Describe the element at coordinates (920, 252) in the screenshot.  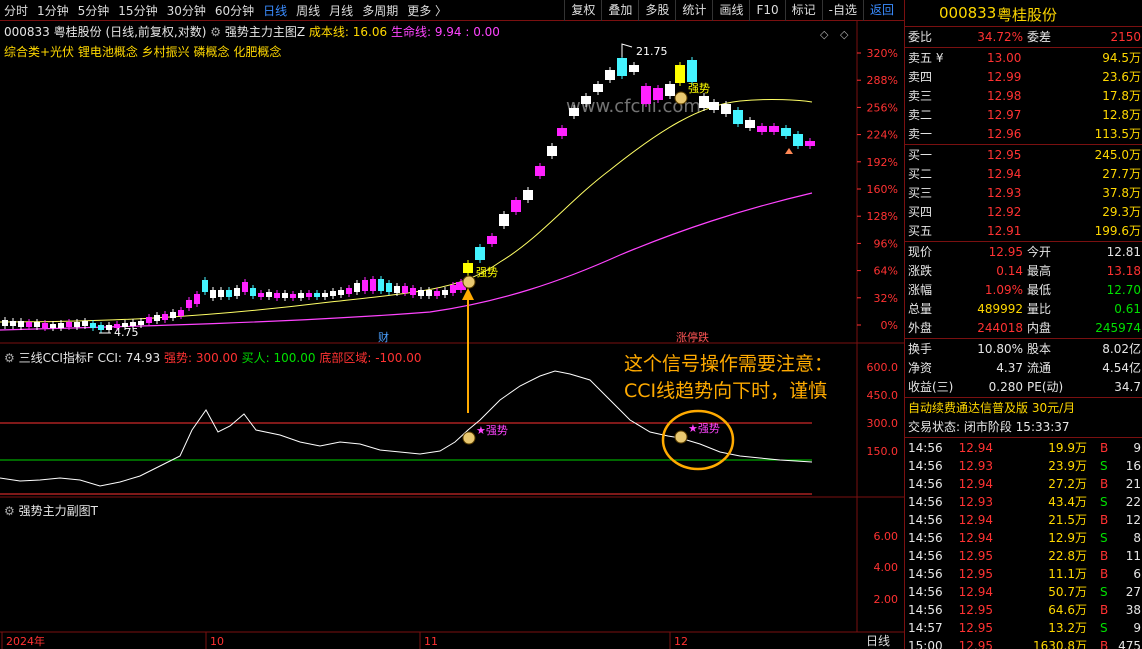
I see `stat-label: 现价` at that location.